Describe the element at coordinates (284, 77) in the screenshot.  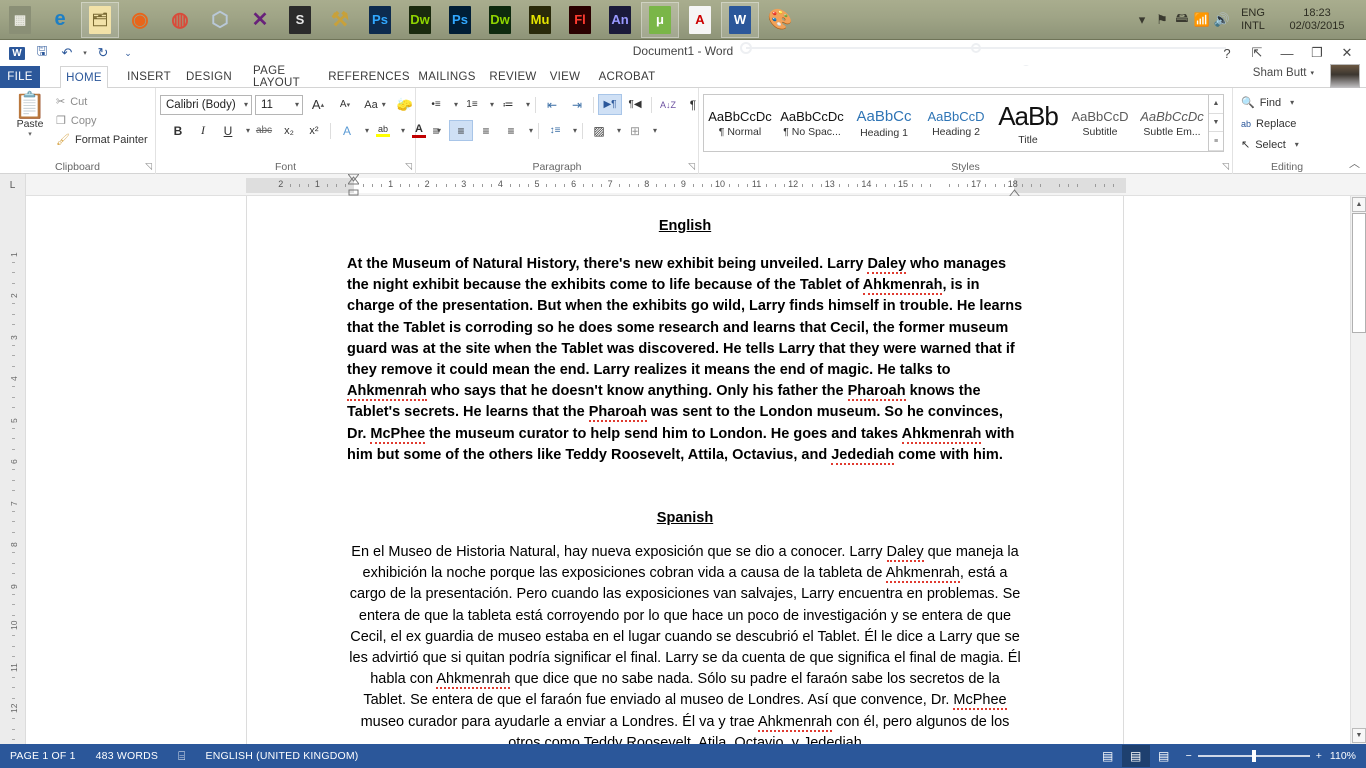
I see `tab-page-layout: PAGE LAYOUT` at that location.